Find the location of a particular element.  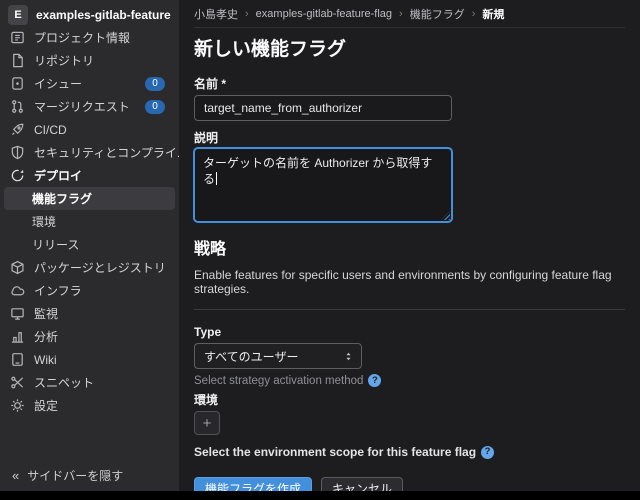

sidebar-item-feature-flags: 機能フラグ is located at coordinates (89, 198).